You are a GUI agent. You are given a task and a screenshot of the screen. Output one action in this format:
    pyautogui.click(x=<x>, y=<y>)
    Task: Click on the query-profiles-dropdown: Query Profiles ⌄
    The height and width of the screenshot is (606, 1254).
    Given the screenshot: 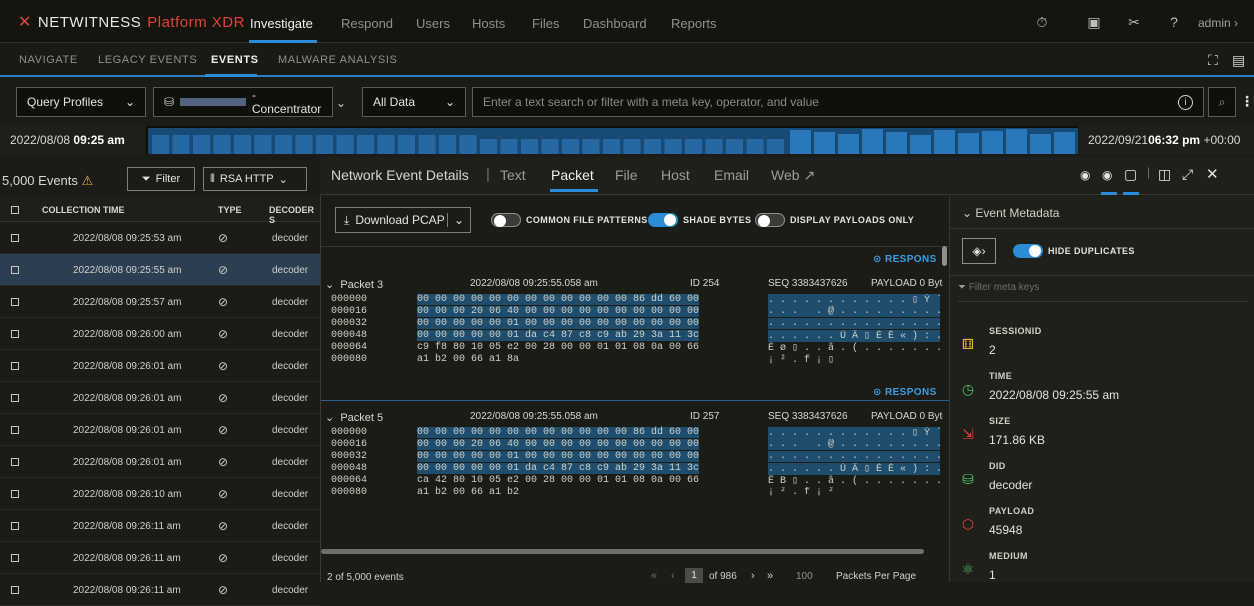 What is the action you would take?
    pyautogui.click(x=81, y=102)
    